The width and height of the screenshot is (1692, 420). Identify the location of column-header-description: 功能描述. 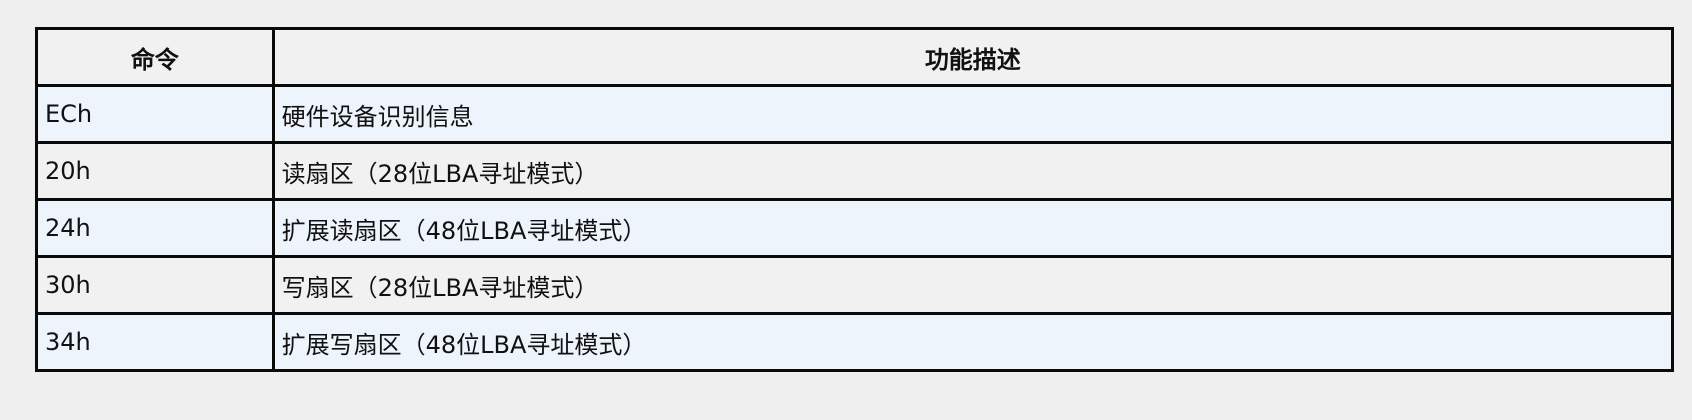
(973, 57).